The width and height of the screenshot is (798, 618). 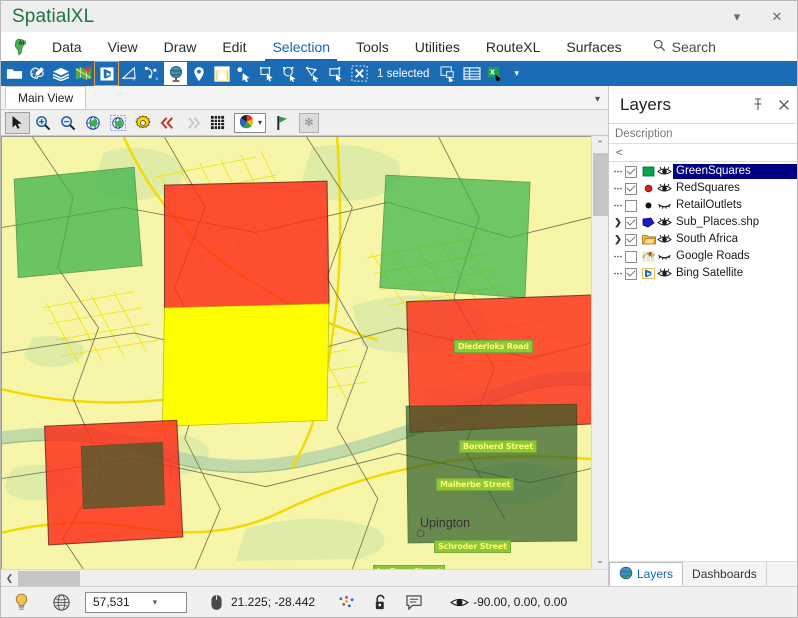 What do you see at coordinates (599, 352) in the screenshot?
I see `map-vertical-scrollbar: ⌃ ⌄` at bounding box center [599, 352].